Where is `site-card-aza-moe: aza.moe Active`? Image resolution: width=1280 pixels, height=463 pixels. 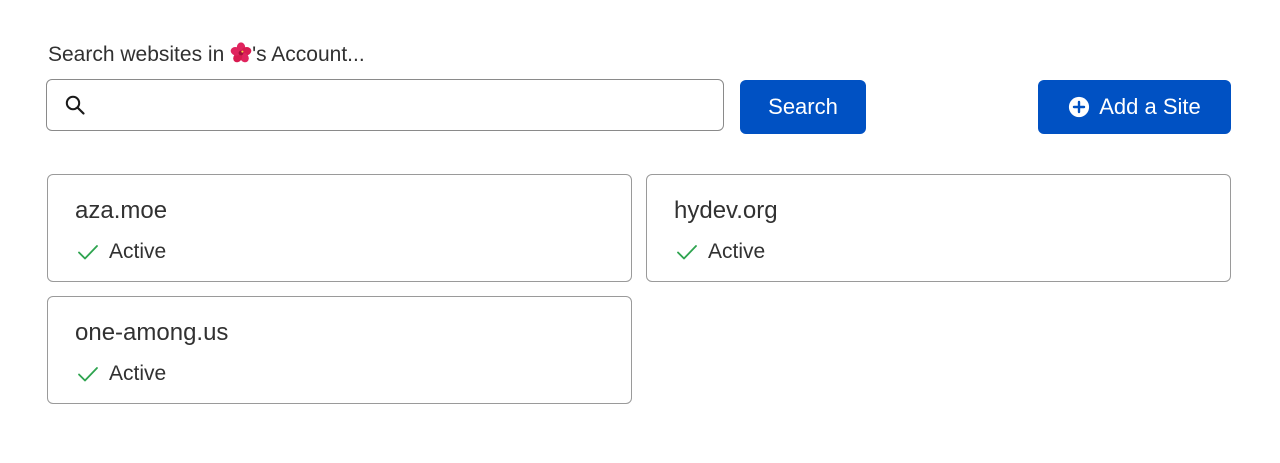
site-card-aza-moe: aza.moe Active is located at coordinates (339, 228).